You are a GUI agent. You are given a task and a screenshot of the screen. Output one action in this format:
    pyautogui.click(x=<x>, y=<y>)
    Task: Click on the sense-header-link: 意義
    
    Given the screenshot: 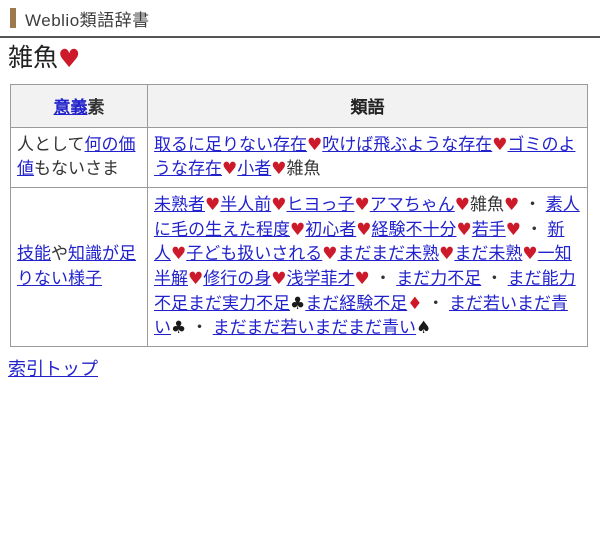 What is the action you would take?
    pyautogui.click(x=71, y=107)
    